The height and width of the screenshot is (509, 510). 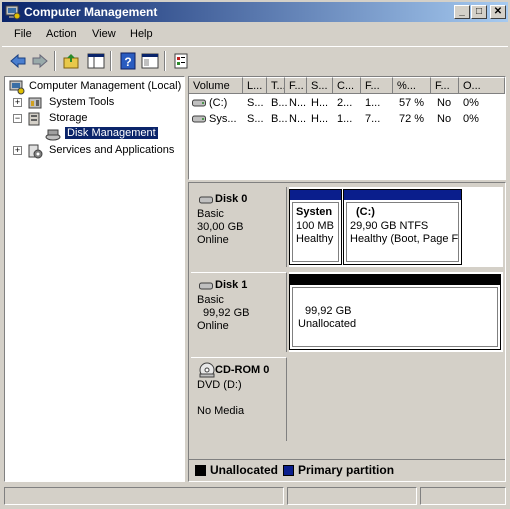 What do you see at coordinates (144, 496) in the screenshot?
I see `status-bar-main` at bounding box center [144, 496].